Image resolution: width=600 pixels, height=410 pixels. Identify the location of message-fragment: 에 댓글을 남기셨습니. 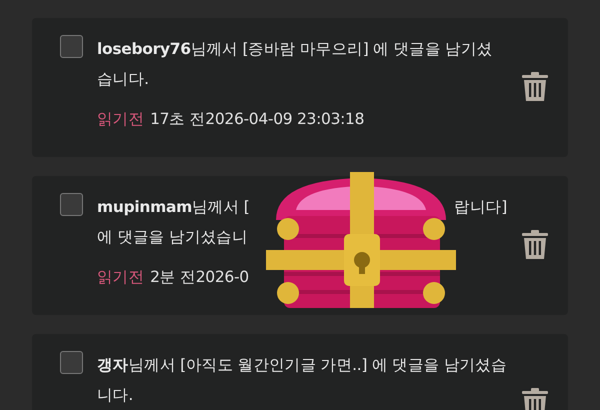
(172, 237).